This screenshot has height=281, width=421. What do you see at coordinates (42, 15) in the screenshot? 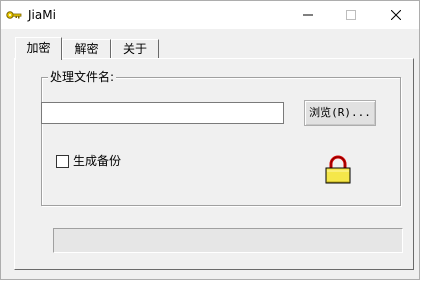
I see `window-title: JiaMi` at bounding box center [42, 15].